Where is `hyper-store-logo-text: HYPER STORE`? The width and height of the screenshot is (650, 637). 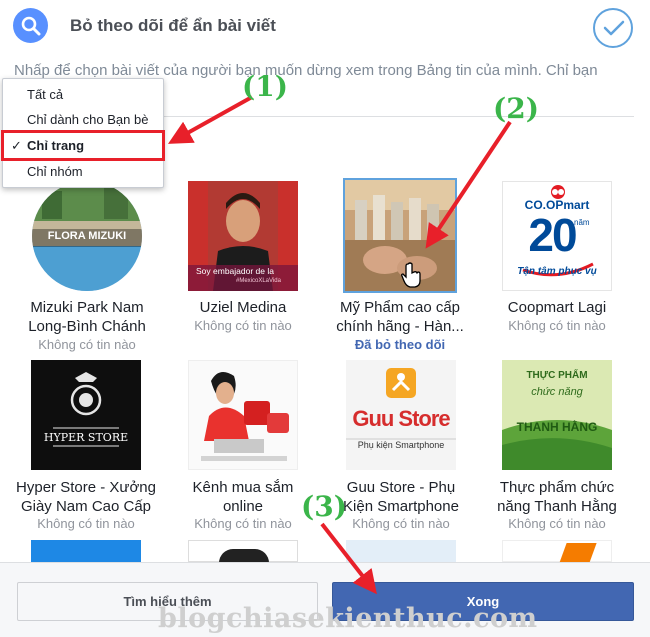
hyper-store-logo-text: HYPER STORE is located at coordinates (86, 437).